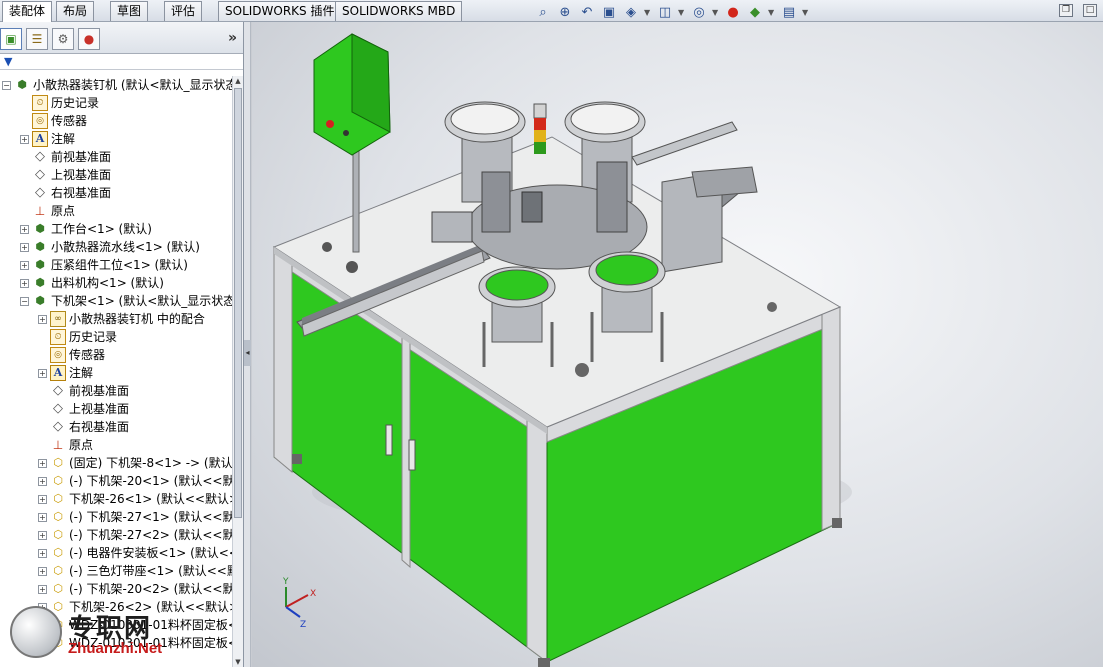 This screenshot has width=1103, height=667. I want to click on watermark-logo: 专职网 Zhuanzhi.Net, so click(96, 631).